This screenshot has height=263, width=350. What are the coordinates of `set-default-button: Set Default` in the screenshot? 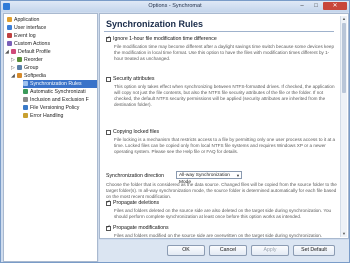 It's located at (314, 250).